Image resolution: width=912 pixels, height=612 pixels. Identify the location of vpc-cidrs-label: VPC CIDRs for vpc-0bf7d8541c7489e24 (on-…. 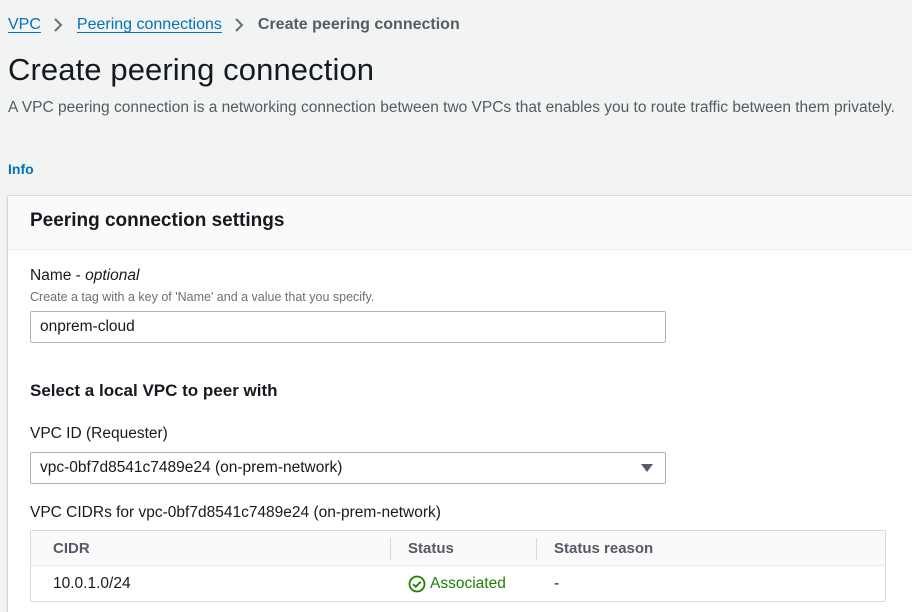
(235, 512).